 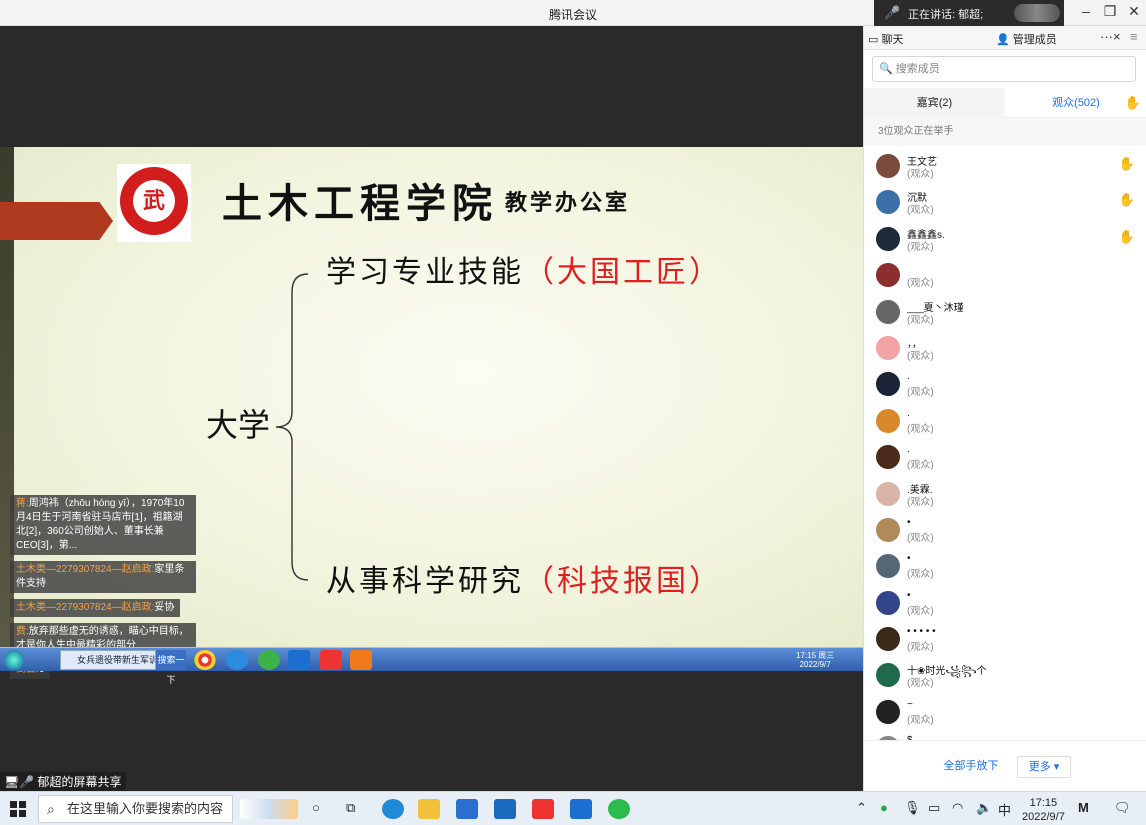 What do you see at coordinates (108, 660) in the screenshot?
I see `browser-tab: 女兵遗役带新生军训` at bounding box center [108, 660].